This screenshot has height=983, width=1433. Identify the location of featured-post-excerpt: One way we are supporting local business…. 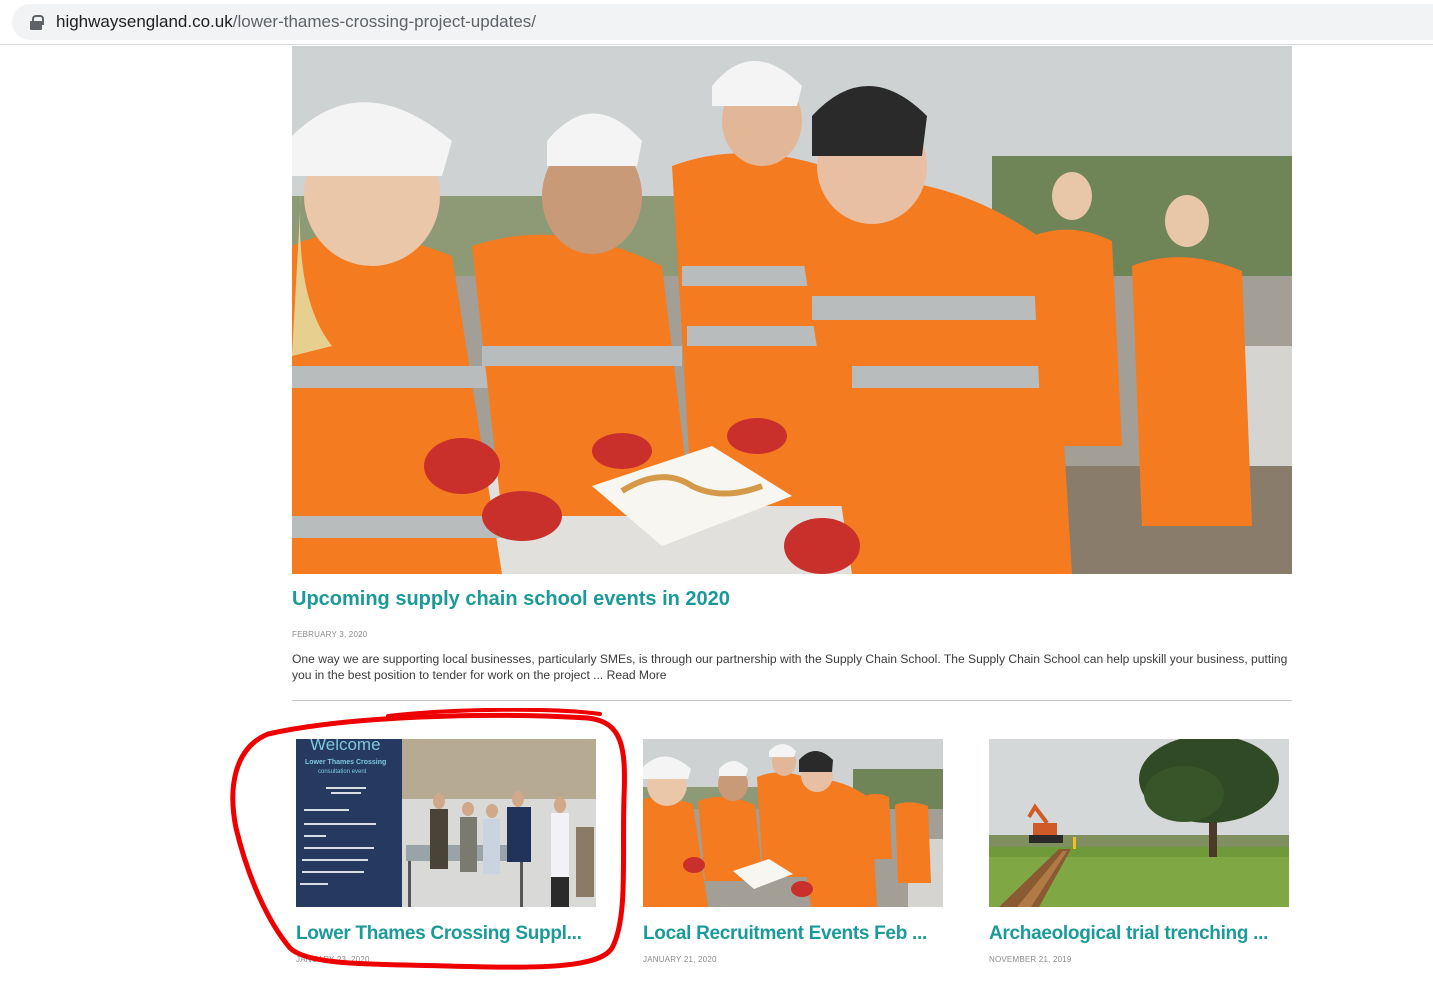
(793, 667).